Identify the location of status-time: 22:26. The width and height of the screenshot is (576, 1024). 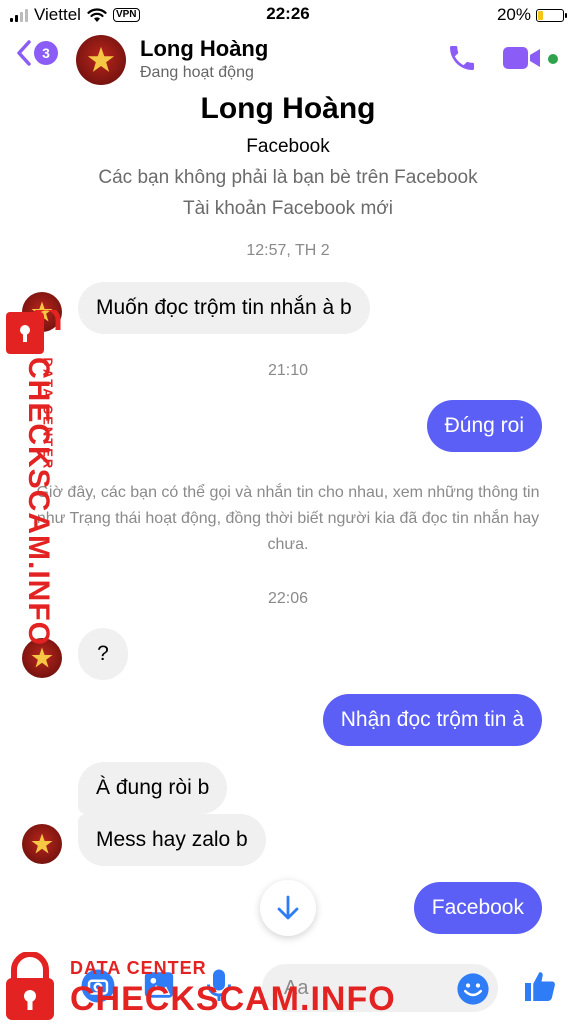
(288, 13).